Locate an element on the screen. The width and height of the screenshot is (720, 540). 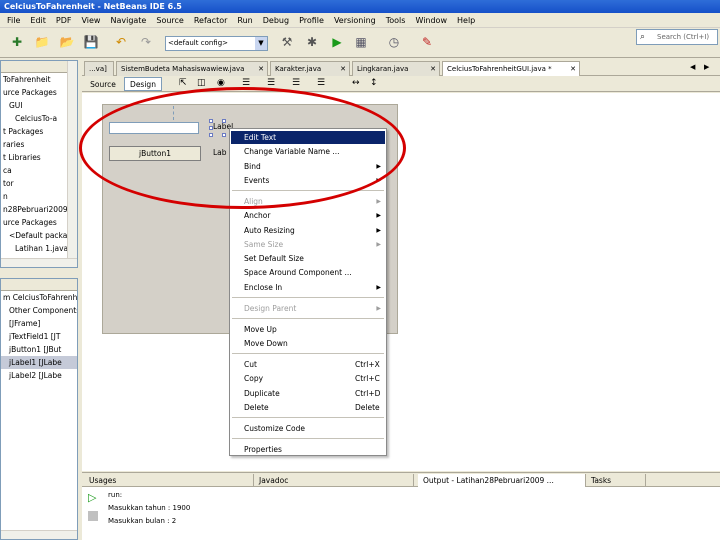
align-top-icon: ☰ is located at coordinates (321, 83).